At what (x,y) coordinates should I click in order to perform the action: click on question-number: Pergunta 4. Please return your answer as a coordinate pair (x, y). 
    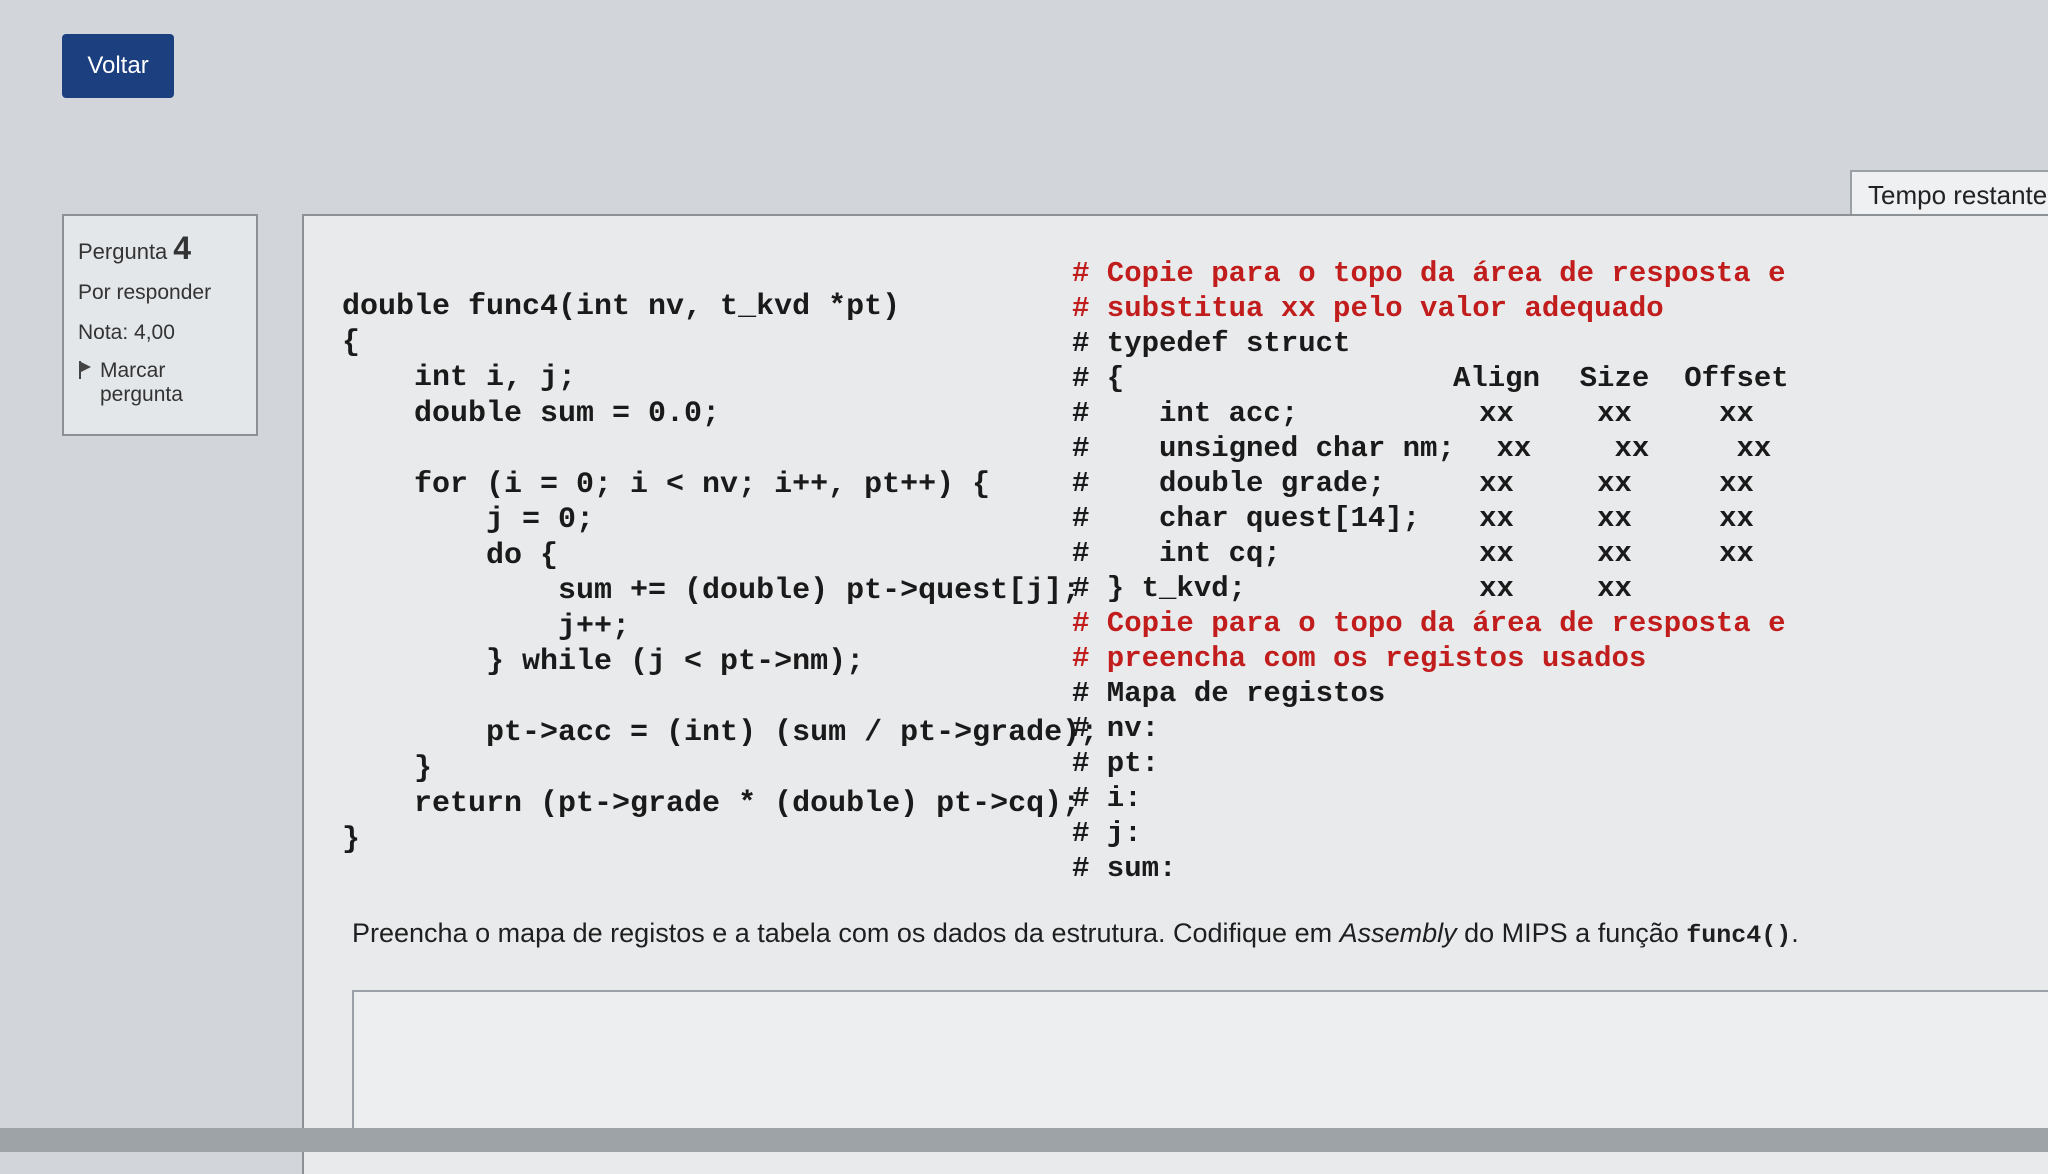
    Looking at the image, I should click on (160, 248).